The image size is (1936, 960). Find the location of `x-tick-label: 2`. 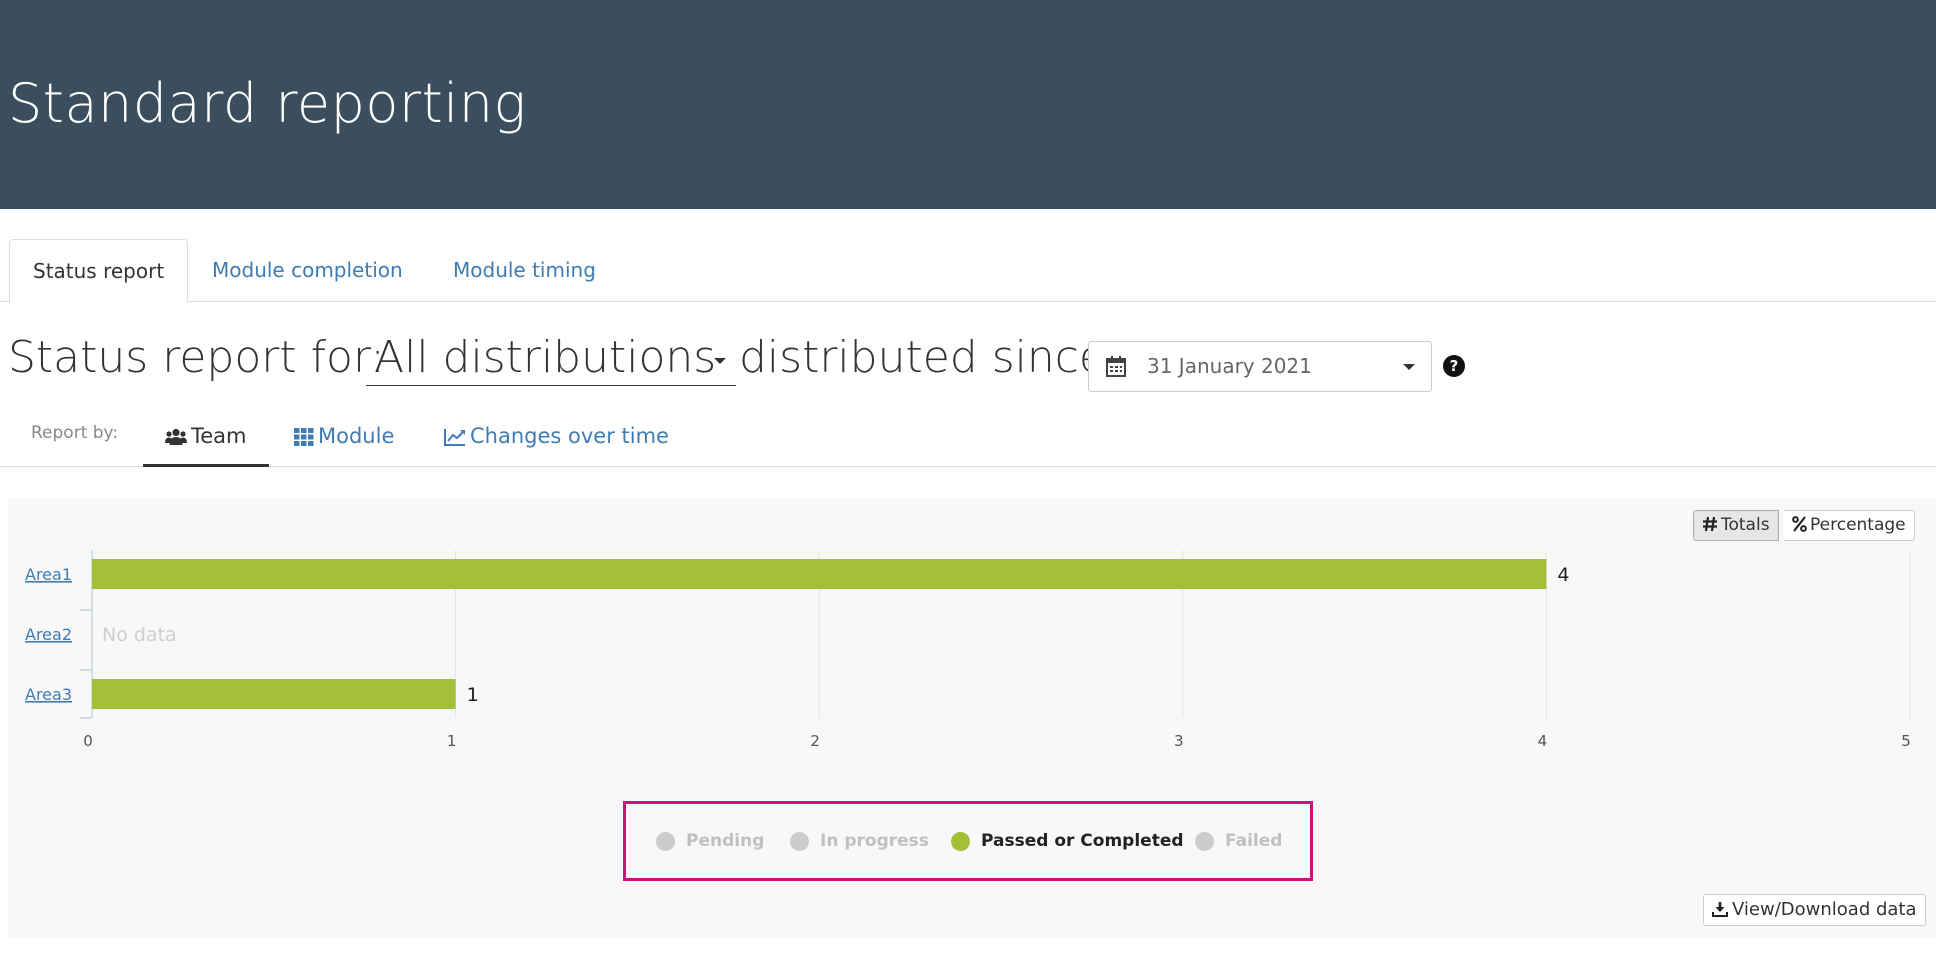

x-tick-label: 2 is located at coordinates (815, 741).